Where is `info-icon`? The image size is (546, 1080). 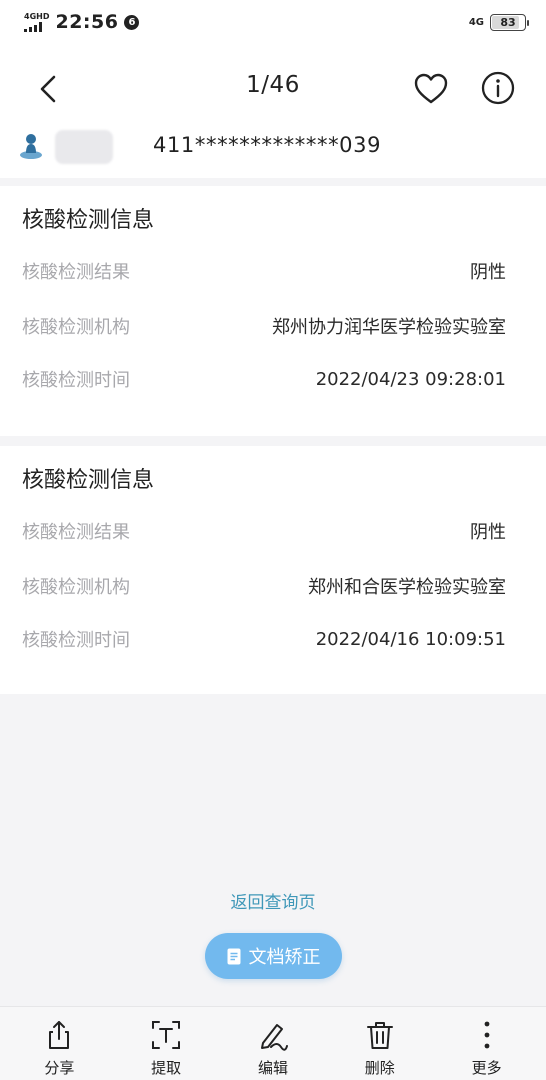 info-icon is located at coordinates (498, 88).